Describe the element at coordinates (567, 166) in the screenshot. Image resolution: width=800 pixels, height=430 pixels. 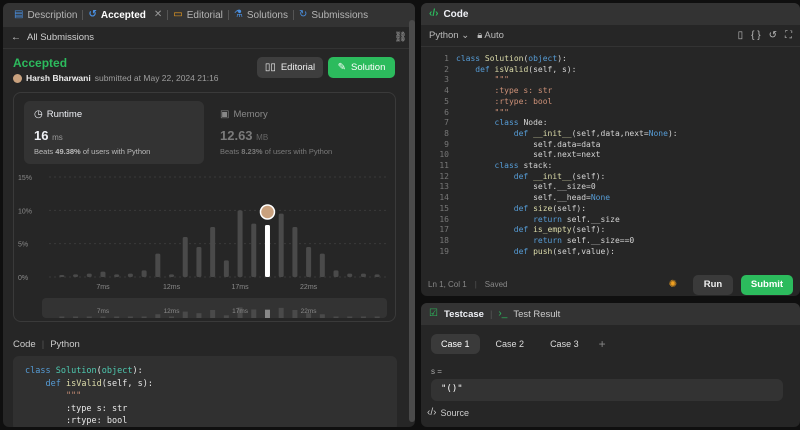
I see `code-line: class stack:` at that location.